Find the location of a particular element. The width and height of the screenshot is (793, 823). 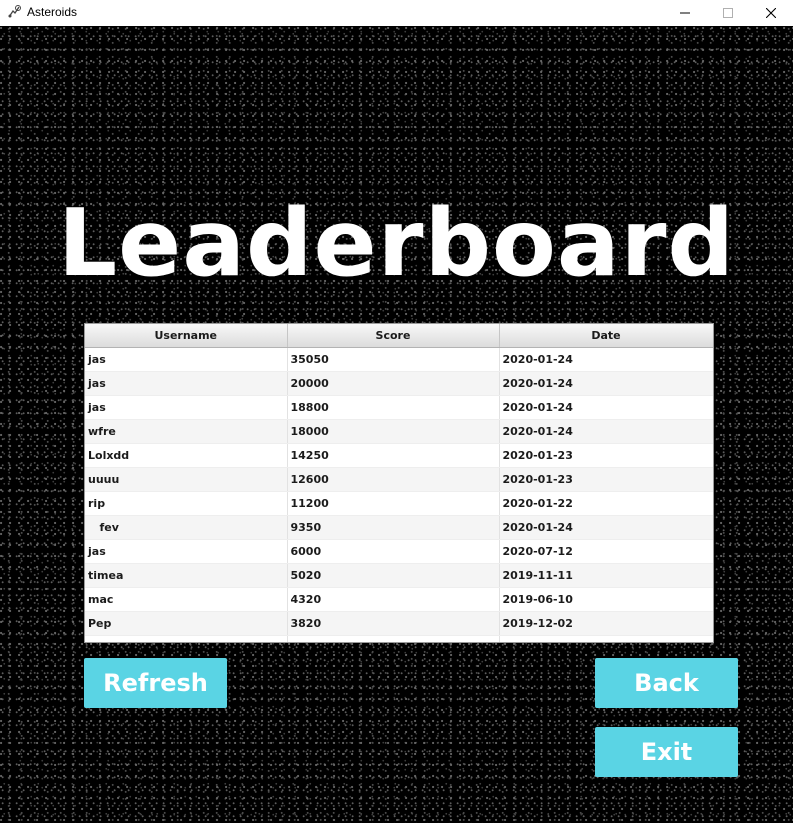

cell-score: 35050 is located at coordinates (393, 359).